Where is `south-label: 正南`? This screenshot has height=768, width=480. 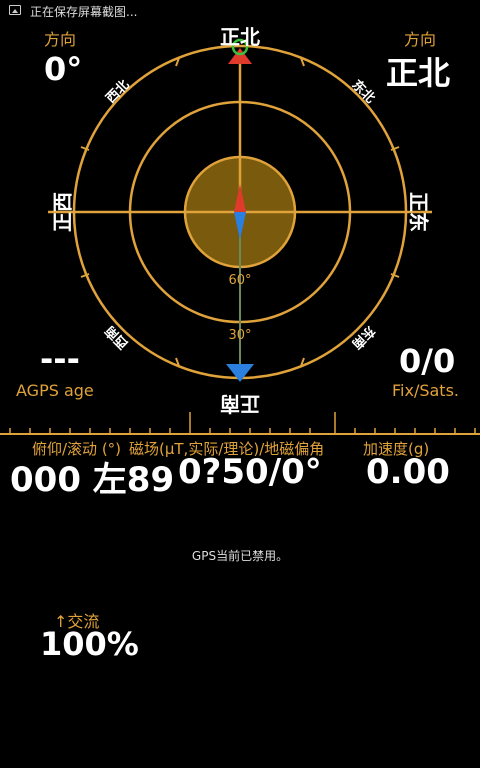
south-label: 正南 is located at coordinates (240, 404).